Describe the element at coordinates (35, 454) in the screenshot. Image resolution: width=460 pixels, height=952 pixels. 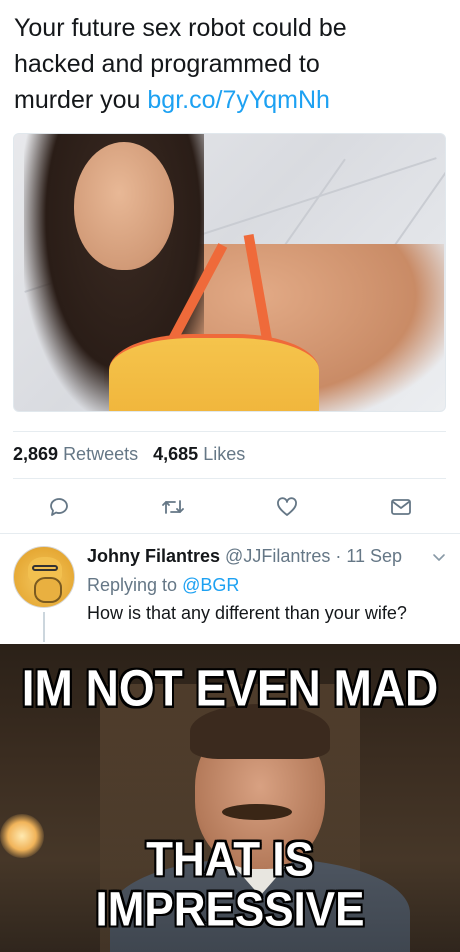
I see `retweets-count: 2,869` at that location.